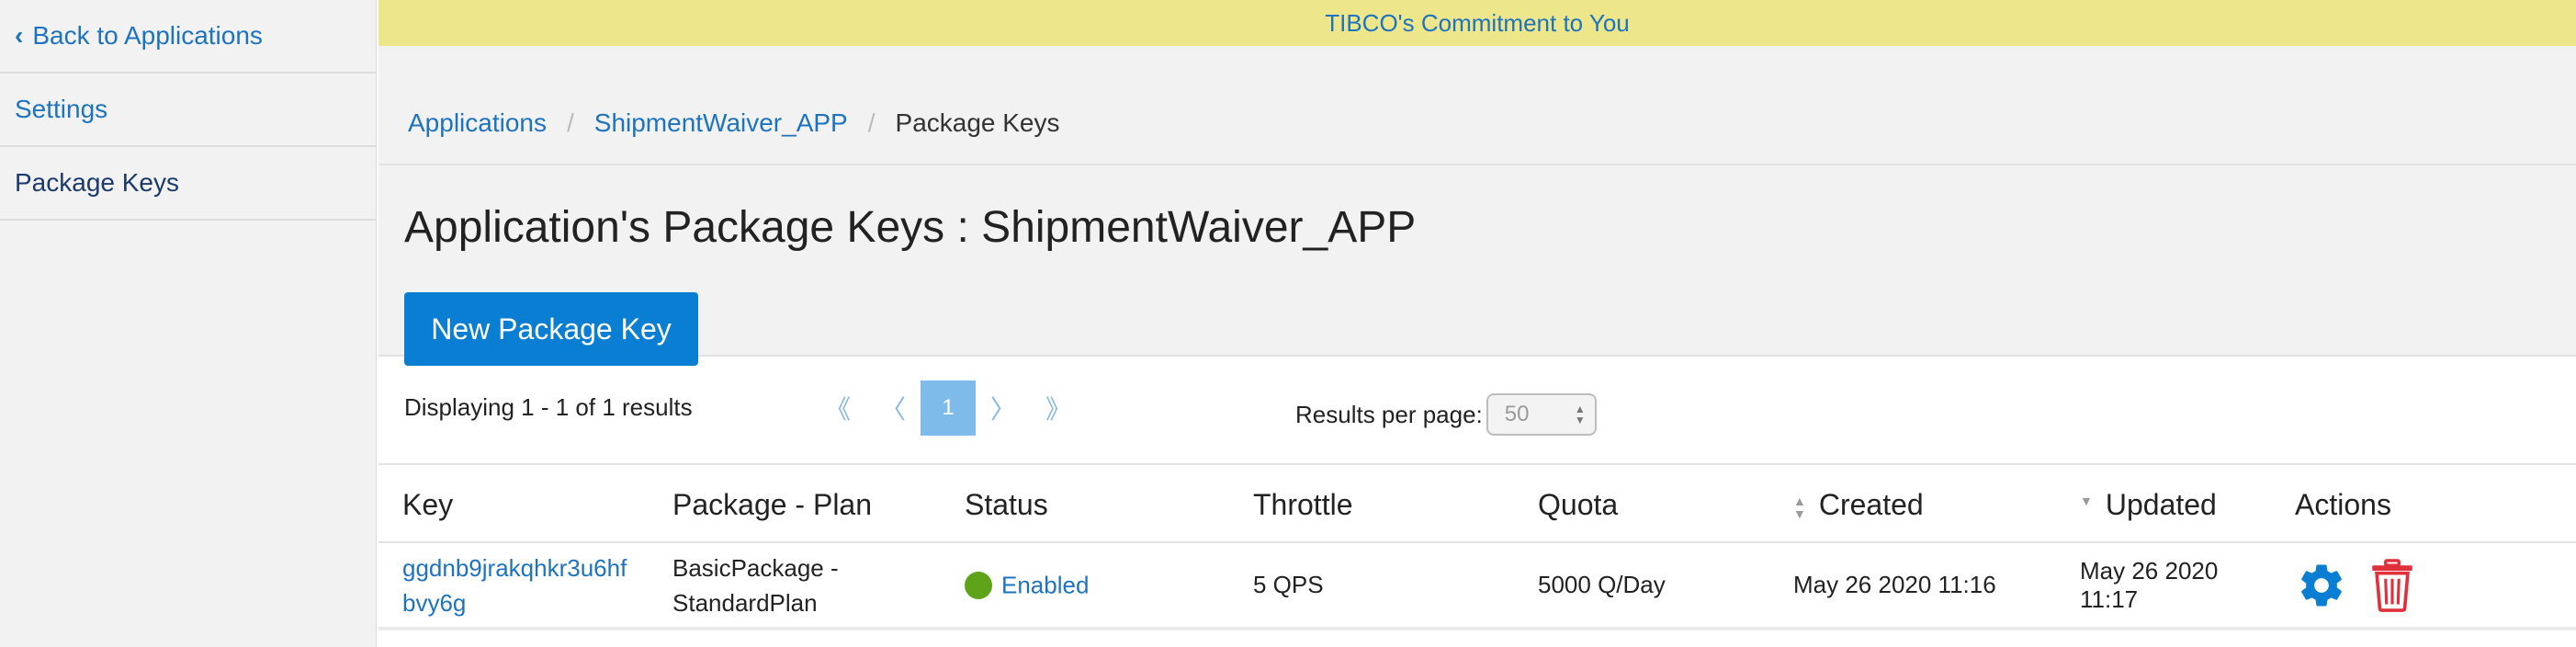 This screenshot has height=647, width=2576. I want to click on column-header-plan: Package - Plan, so click(802, 504).